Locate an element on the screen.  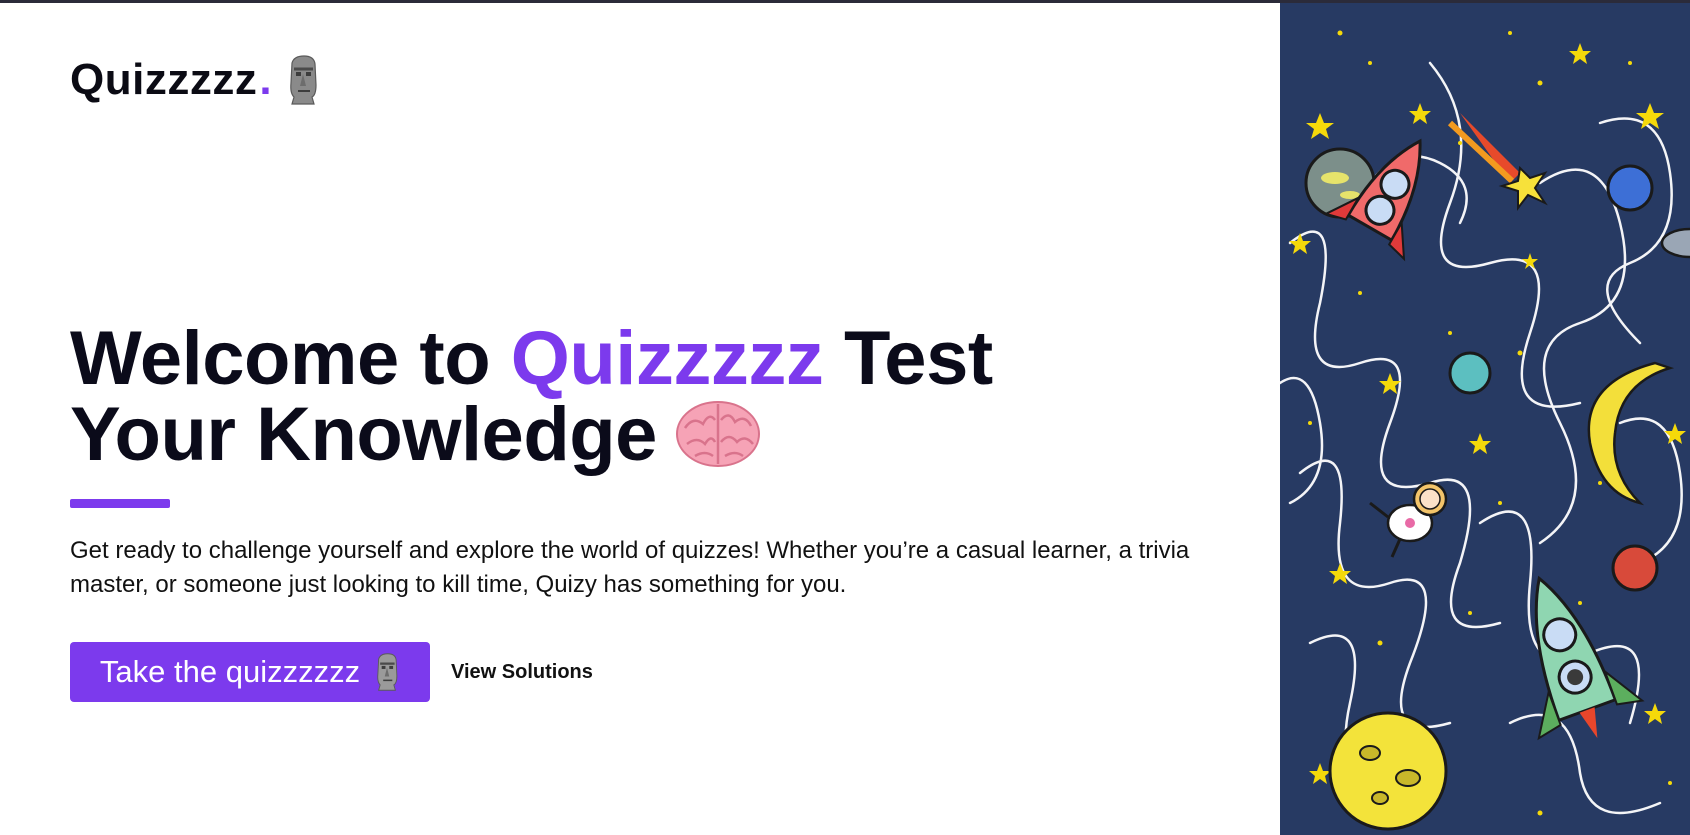
brand-name: Quizzzzz is located at coordinates (164, 79).